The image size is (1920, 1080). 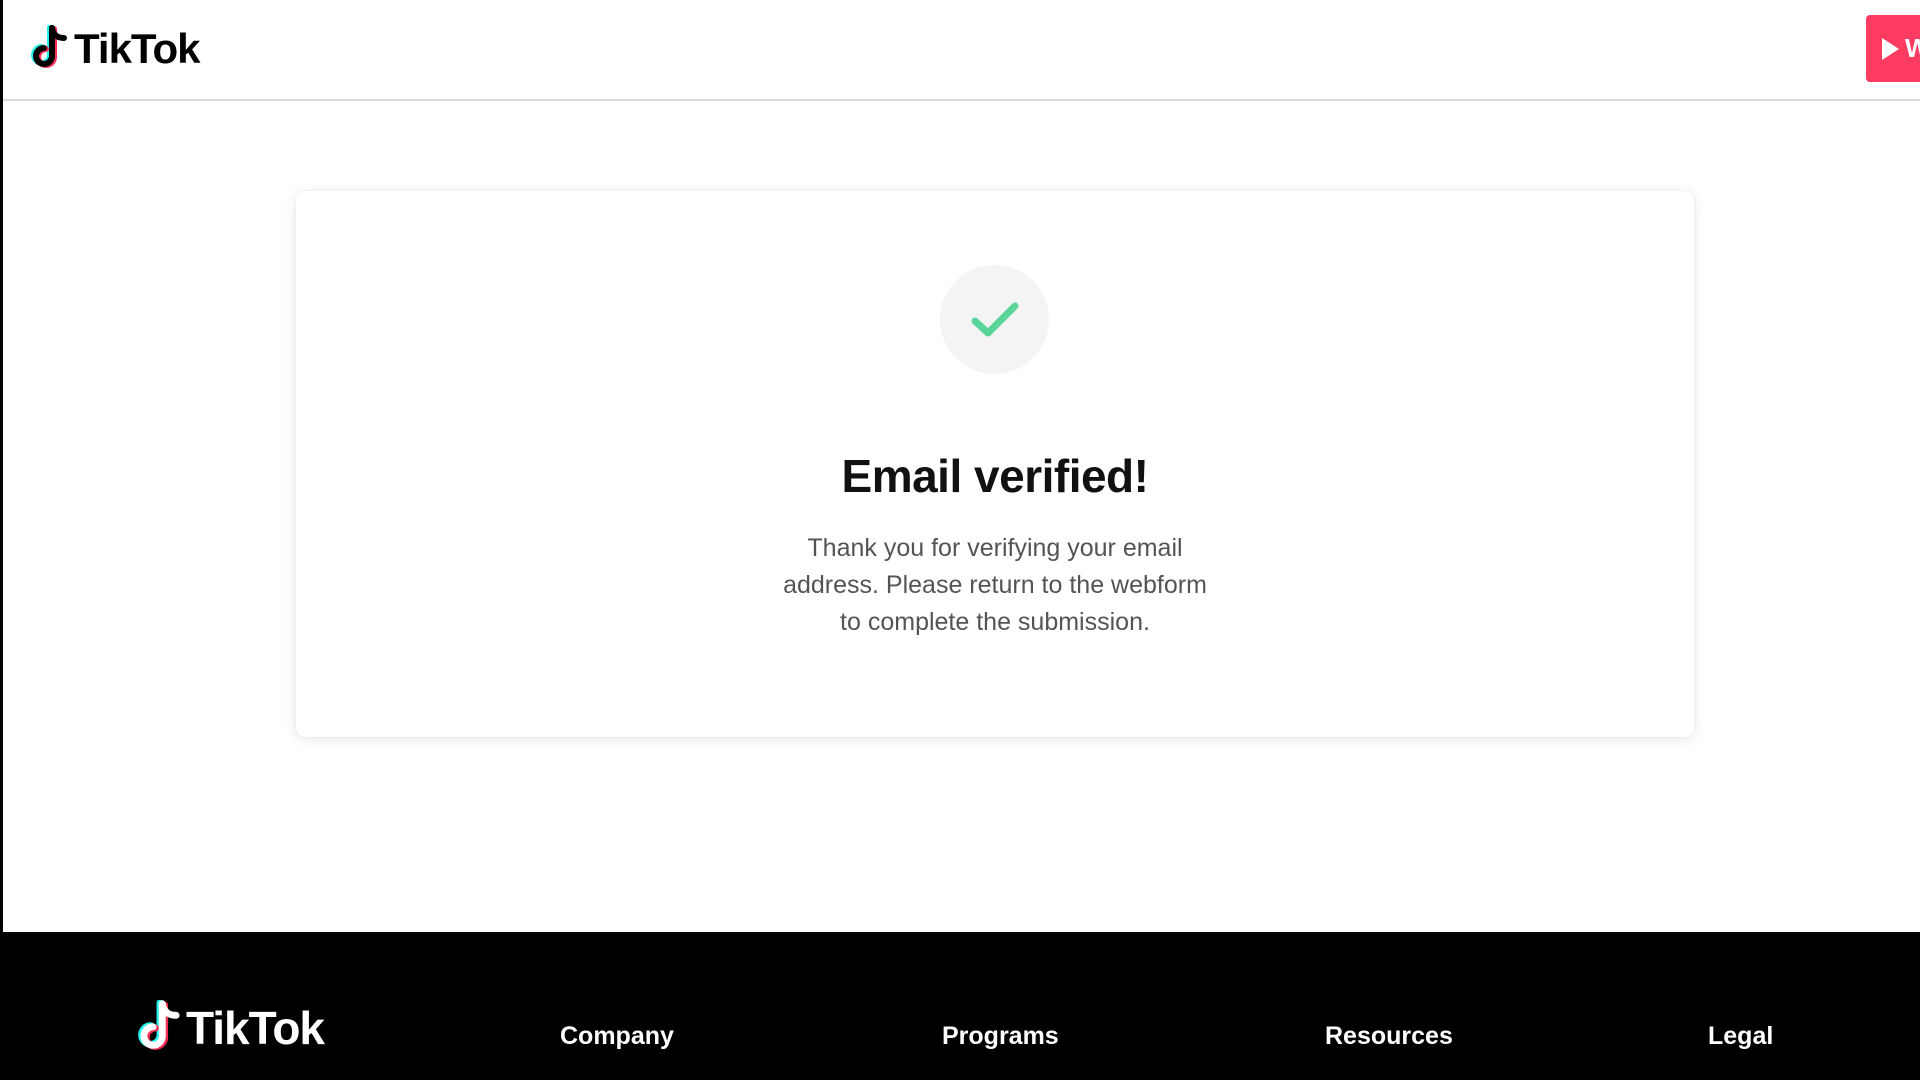 What do you see at coordinates (1912, 48) in the screenshot?
I see `watch-button-label: W` at bounding box center [1912, 48].